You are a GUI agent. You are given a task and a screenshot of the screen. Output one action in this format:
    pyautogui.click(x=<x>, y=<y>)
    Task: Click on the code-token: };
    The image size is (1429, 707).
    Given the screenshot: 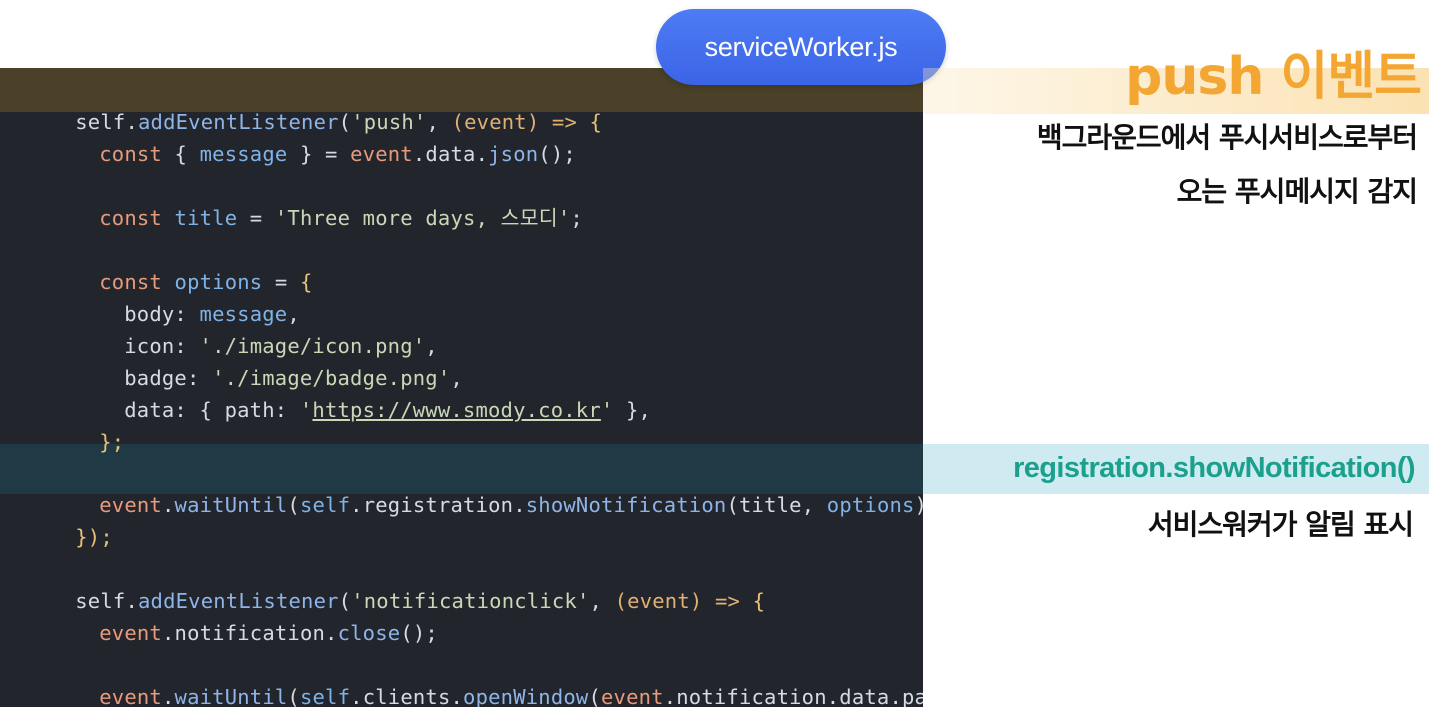 What is the action you would take?
    pyautogui.click(x=112, y=442)
    